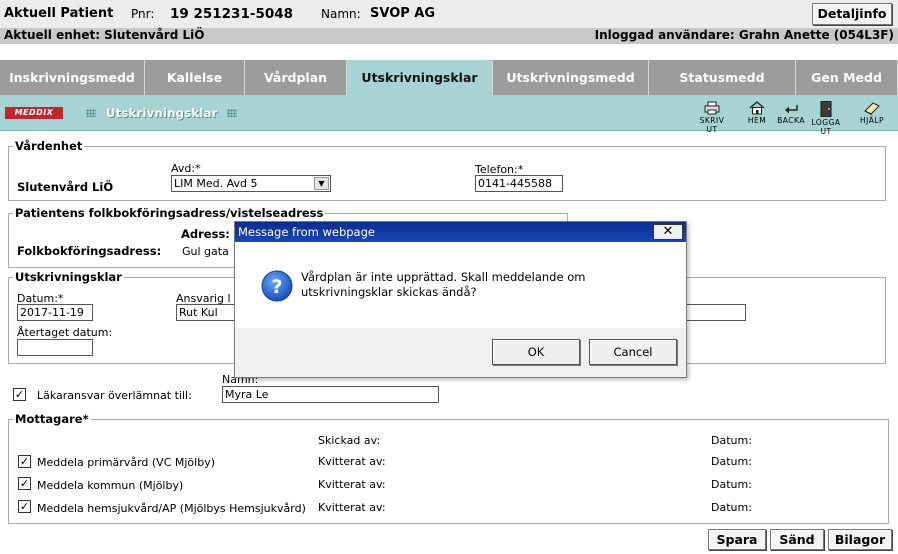  Describe the element at coordinates (72, 77) in the screenshot. I see `tab-inskrivningsmedd: Inskrivningsmedd` at that location.